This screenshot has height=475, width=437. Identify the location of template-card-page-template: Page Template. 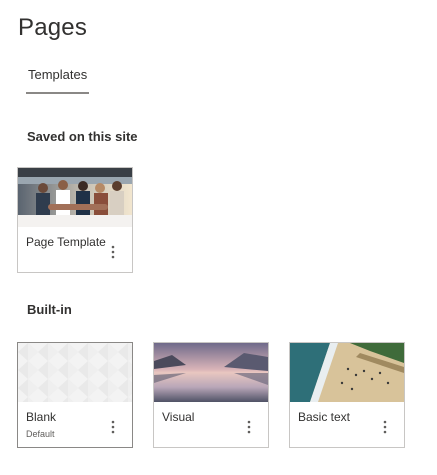
(75, 220).